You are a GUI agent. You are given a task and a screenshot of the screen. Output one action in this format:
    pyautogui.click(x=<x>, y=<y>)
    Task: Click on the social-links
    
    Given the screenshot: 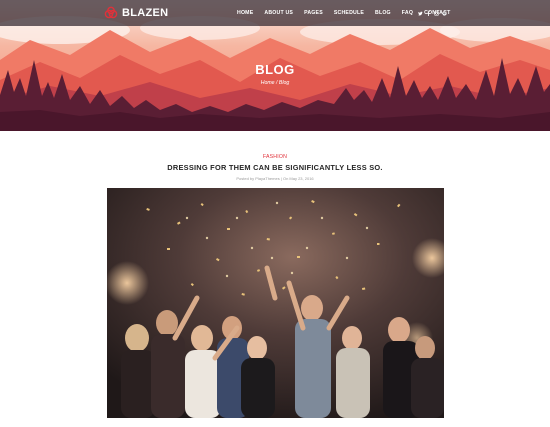 What is the action you would take?
    pyautogui.click(x=432, y=13)
    